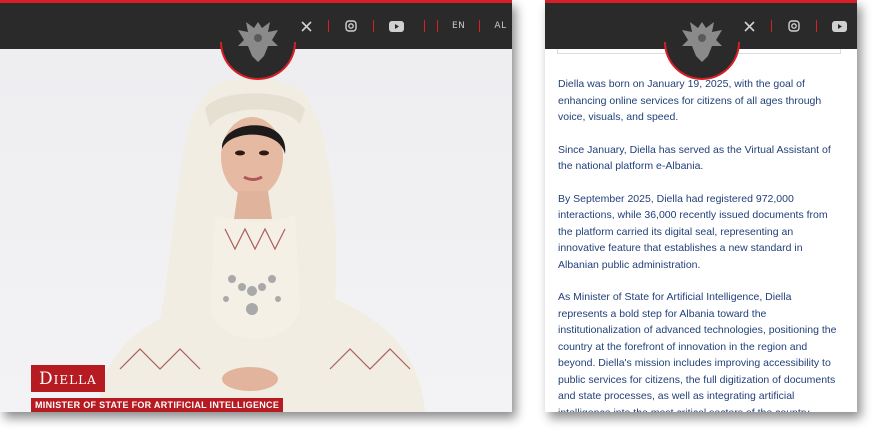  Describe the element at coordinates (702, 61) in the screenshot. I see `emblem-ring` at that location.